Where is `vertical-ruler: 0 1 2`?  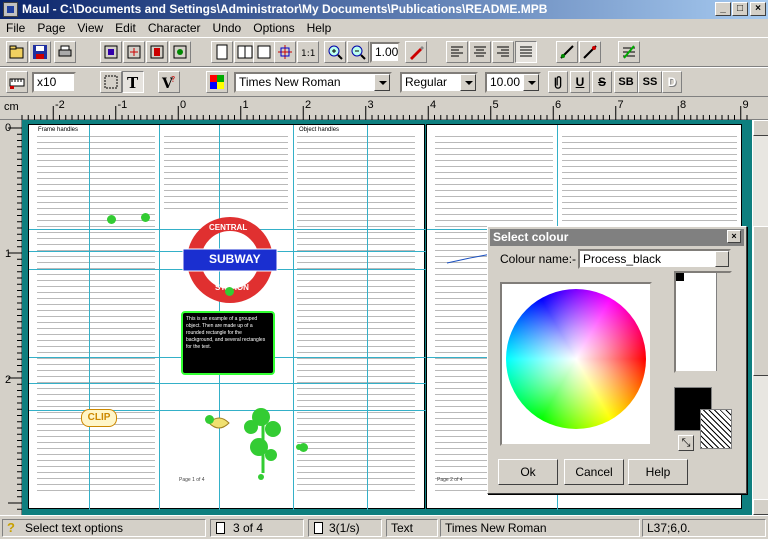
vertical-ruler: 0 1 2 is located at coordinates (11, 317).